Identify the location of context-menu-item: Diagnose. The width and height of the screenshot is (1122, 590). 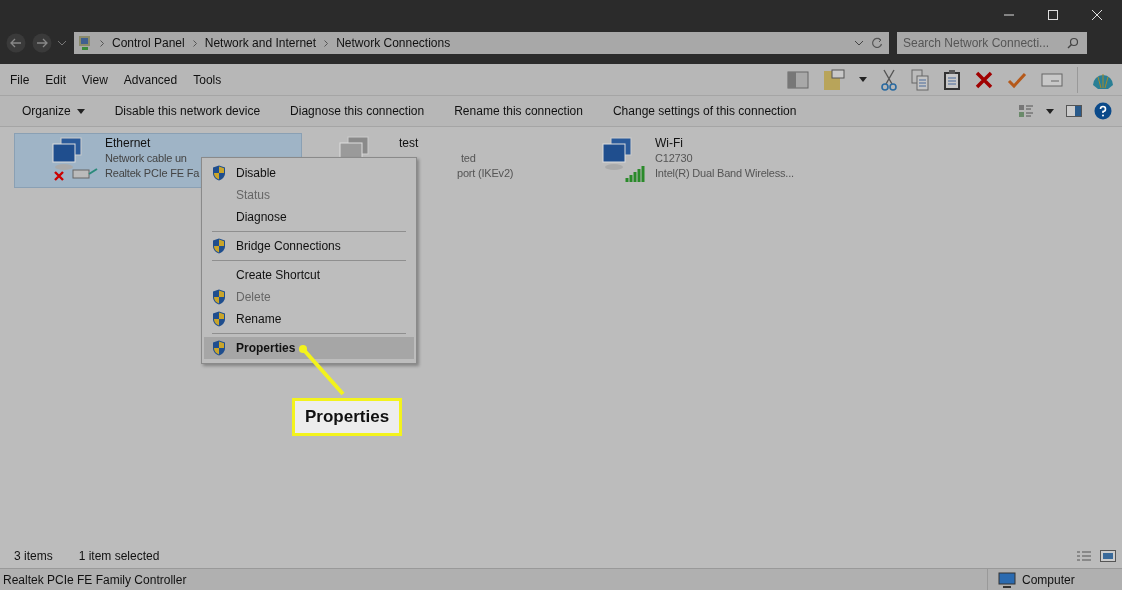
(309, 217).